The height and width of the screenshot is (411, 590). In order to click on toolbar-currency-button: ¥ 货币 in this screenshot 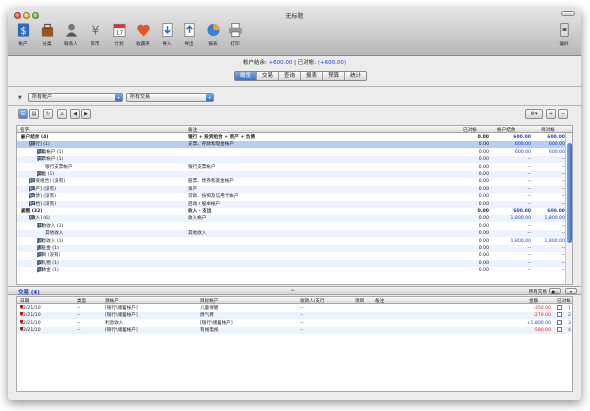, I will do `click(95, 37)`.